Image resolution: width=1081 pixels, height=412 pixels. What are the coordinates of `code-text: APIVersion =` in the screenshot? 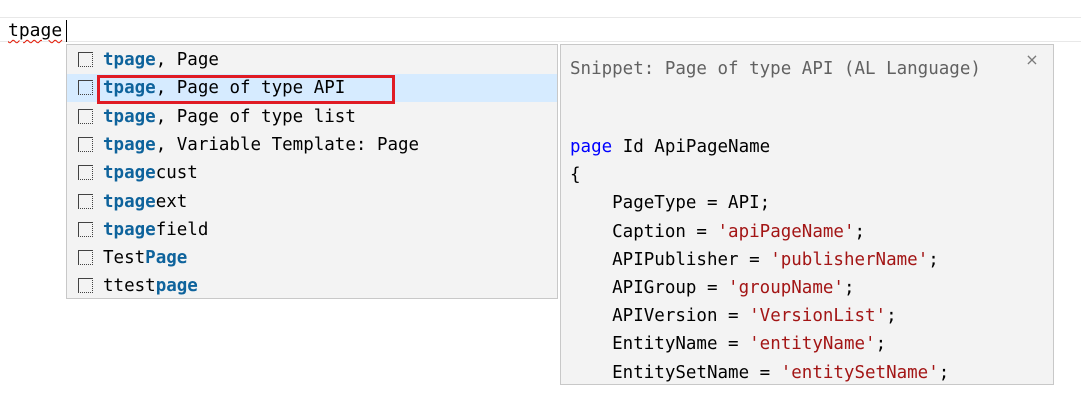 It's located at (660, 316).